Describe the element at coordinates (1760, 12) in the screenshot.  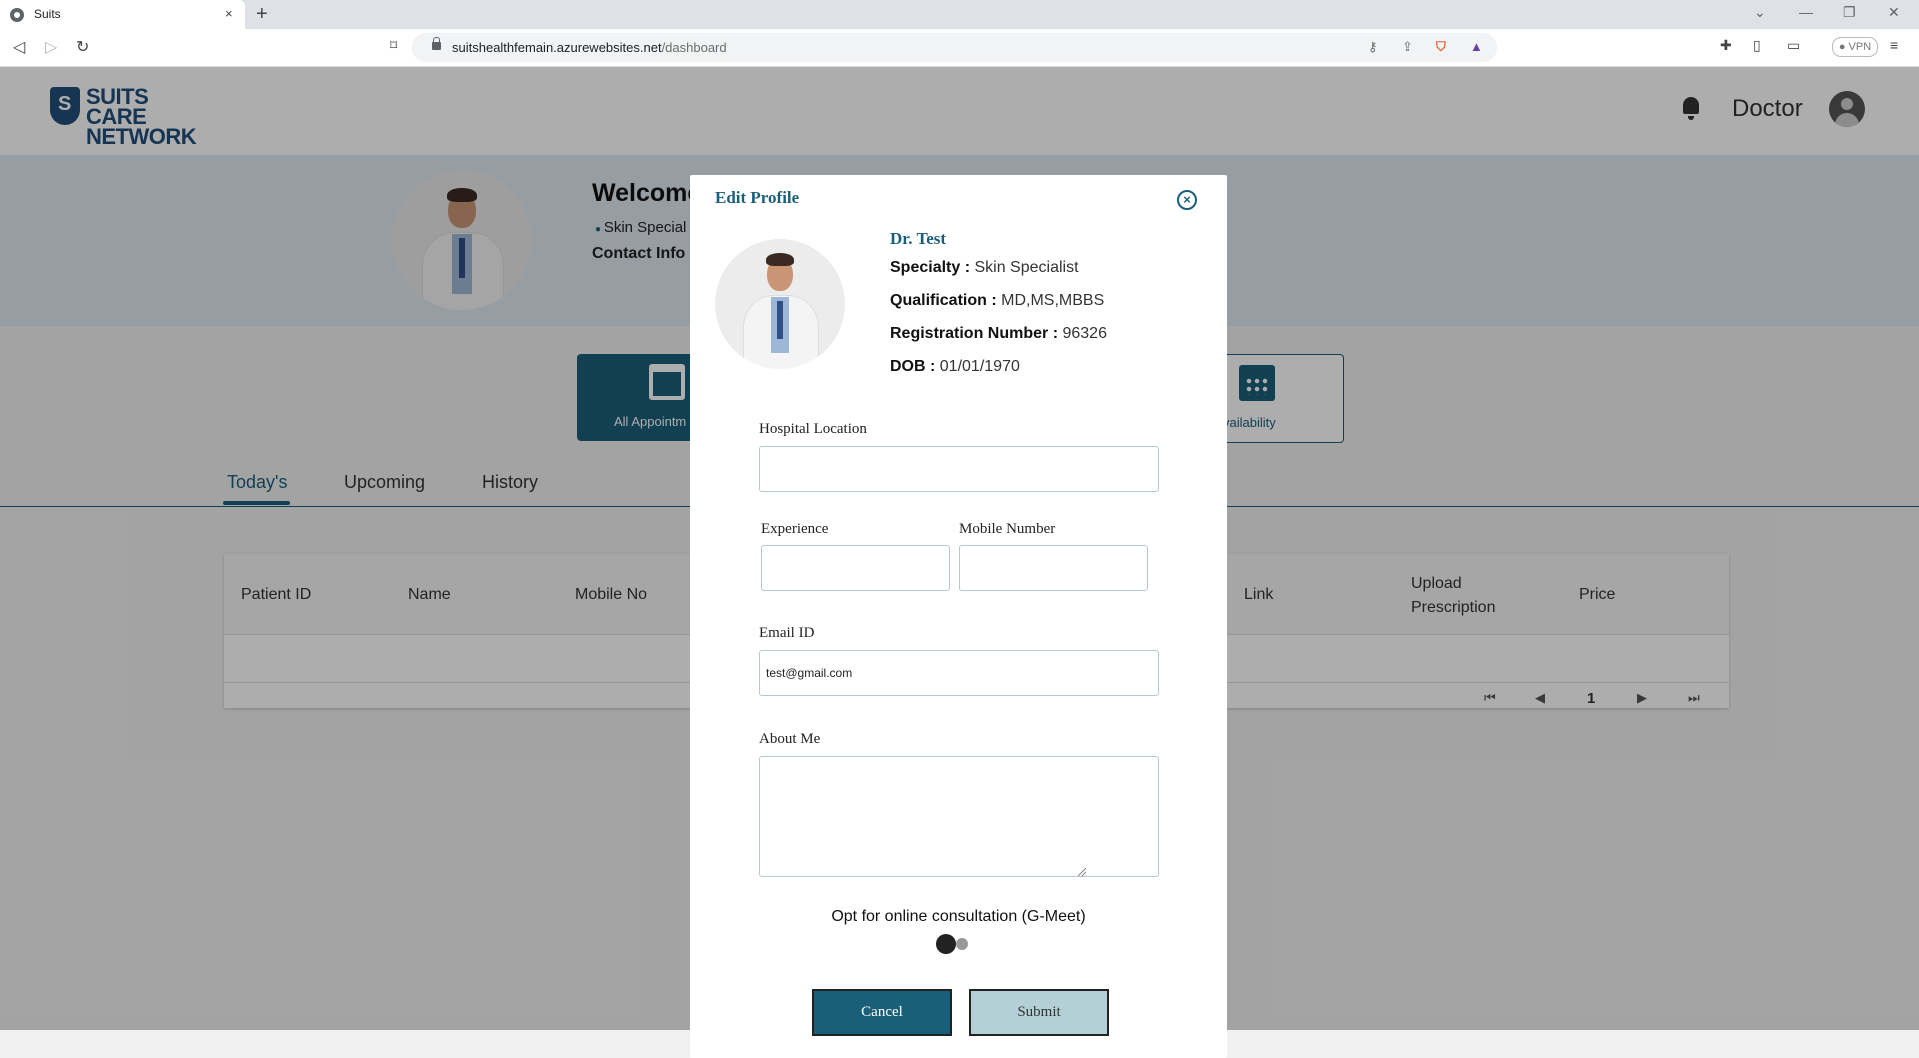
I see `tab-search-icon: ⌄` at that location.